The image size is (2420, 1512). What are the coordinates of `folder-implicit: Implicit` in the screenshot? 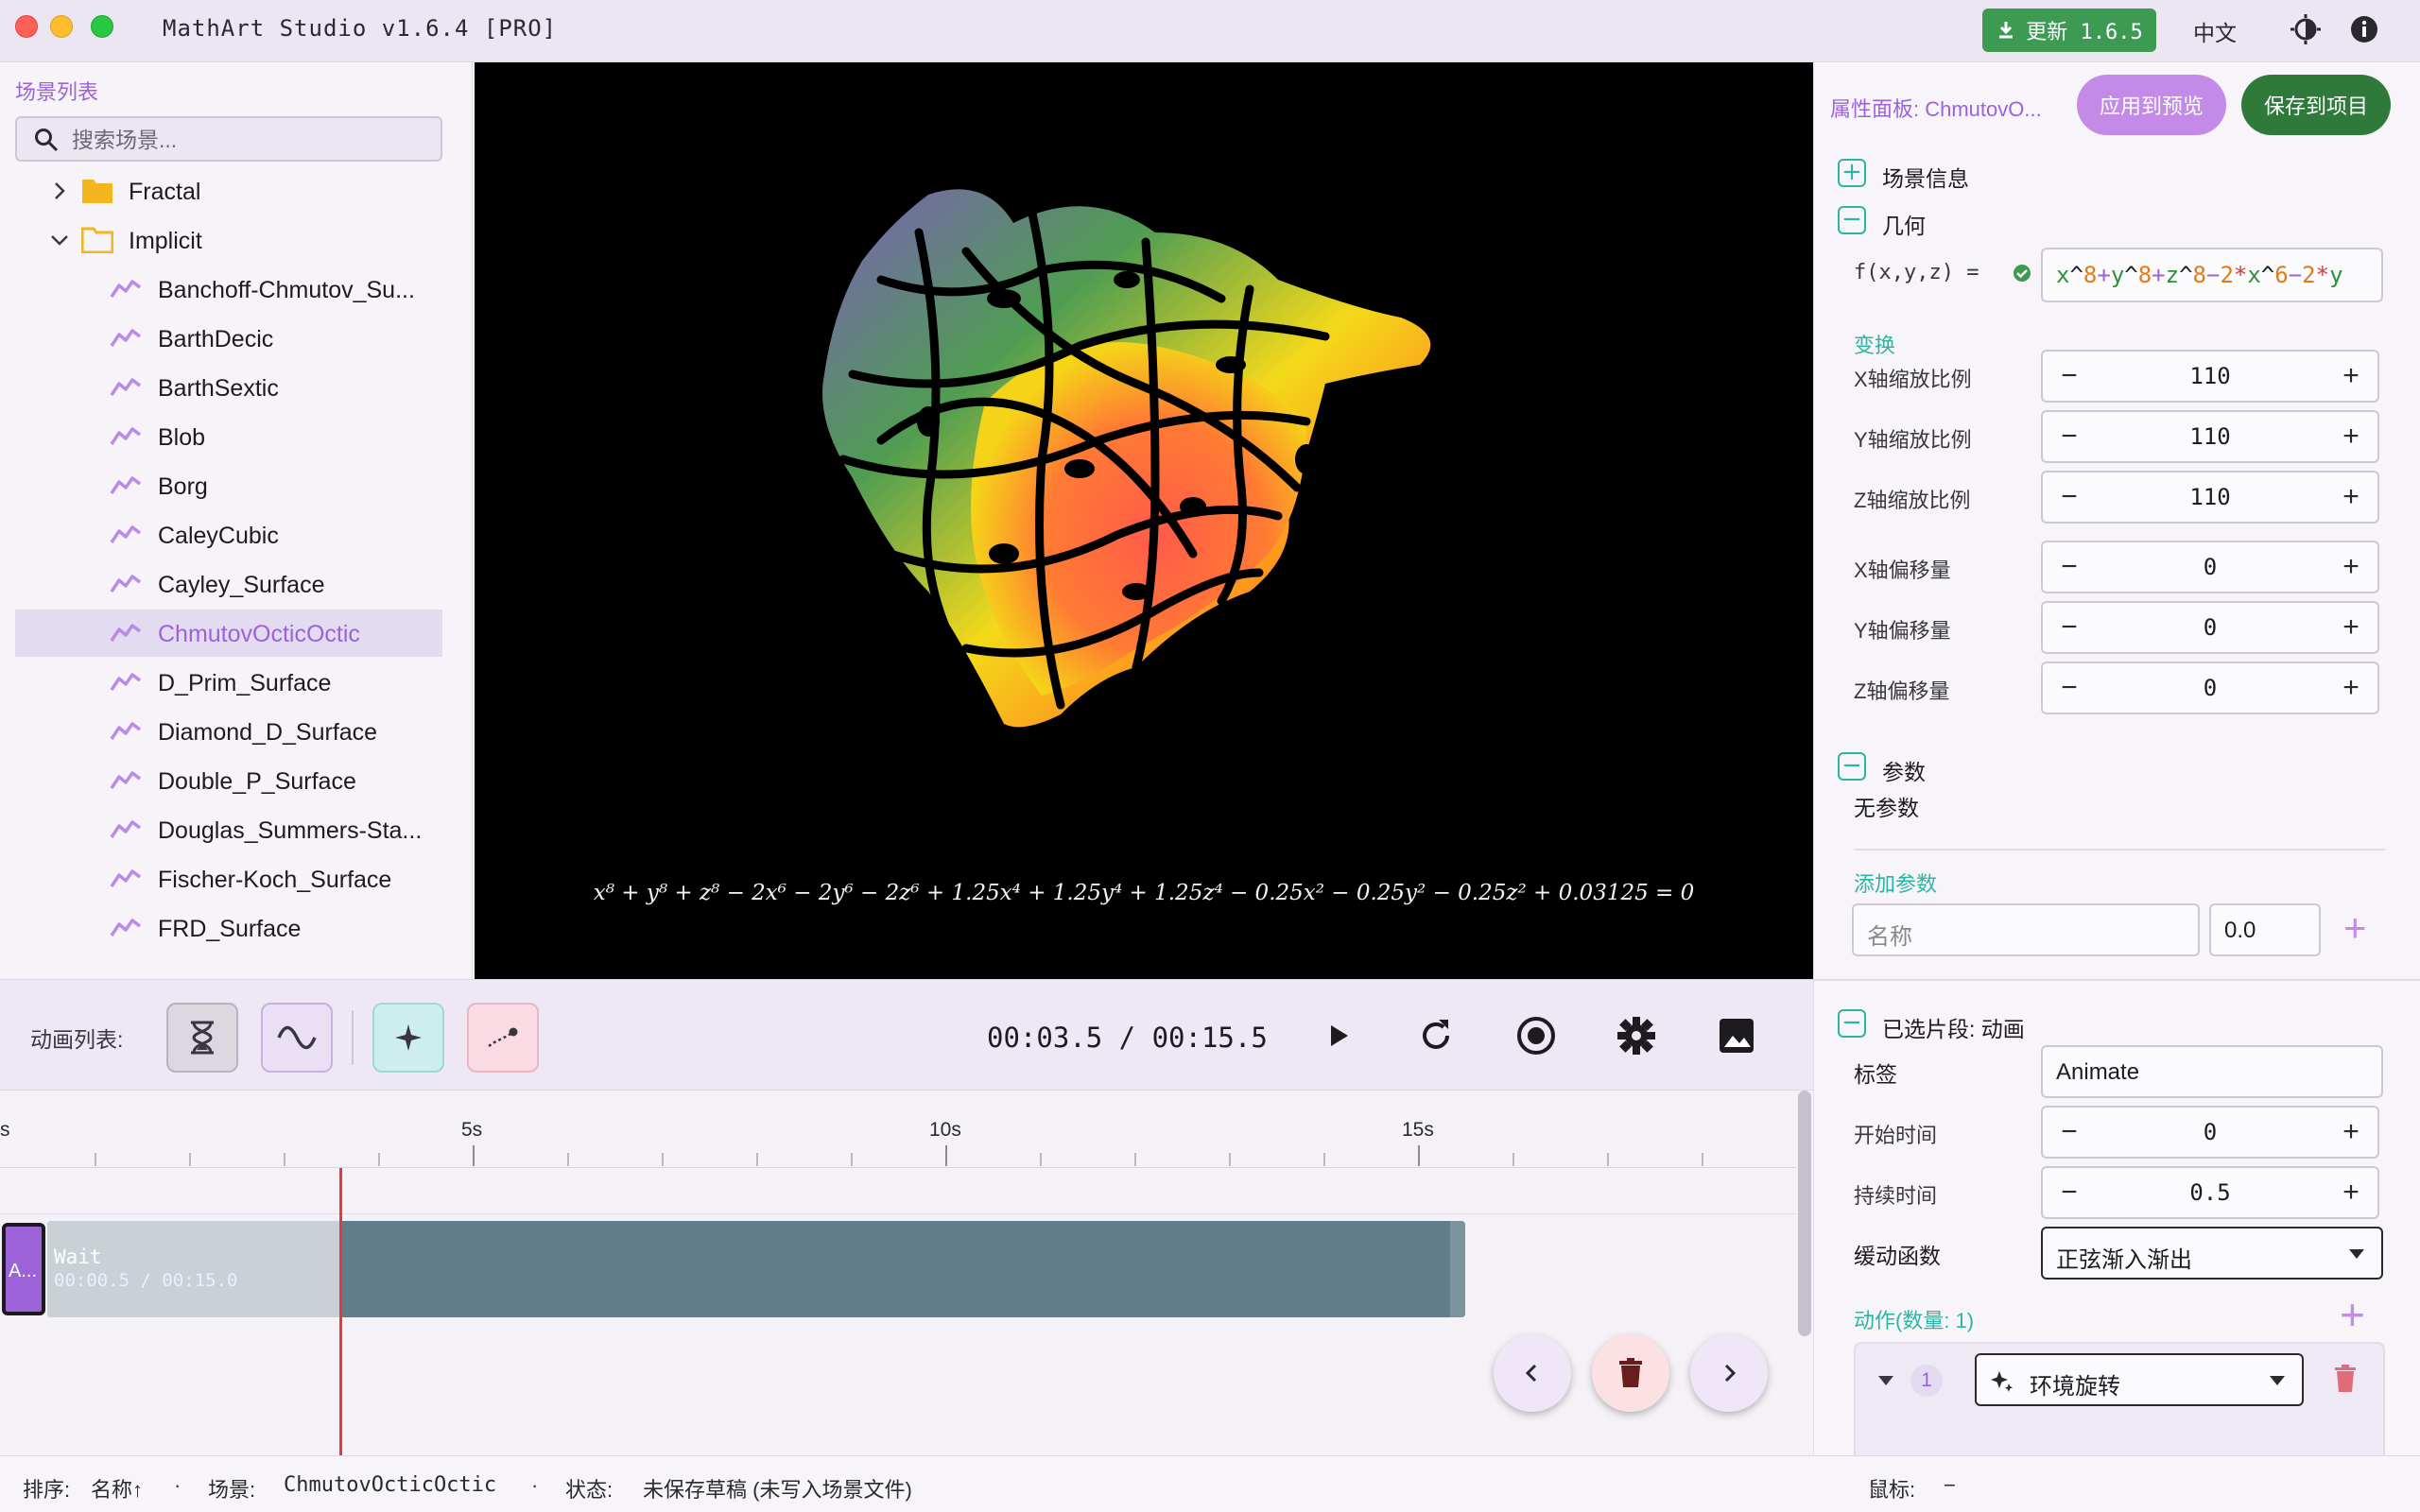 It's located at (228, 240).